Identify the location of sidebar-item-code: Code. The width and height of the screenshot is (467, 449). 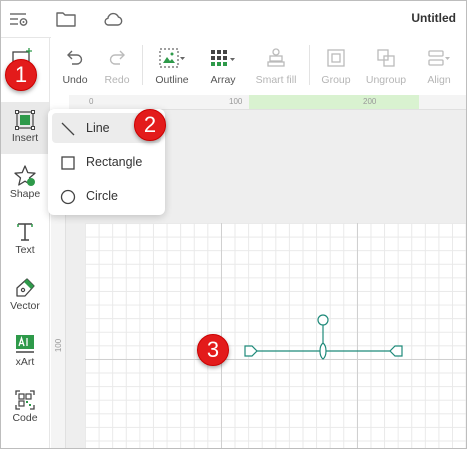
(25, 408).